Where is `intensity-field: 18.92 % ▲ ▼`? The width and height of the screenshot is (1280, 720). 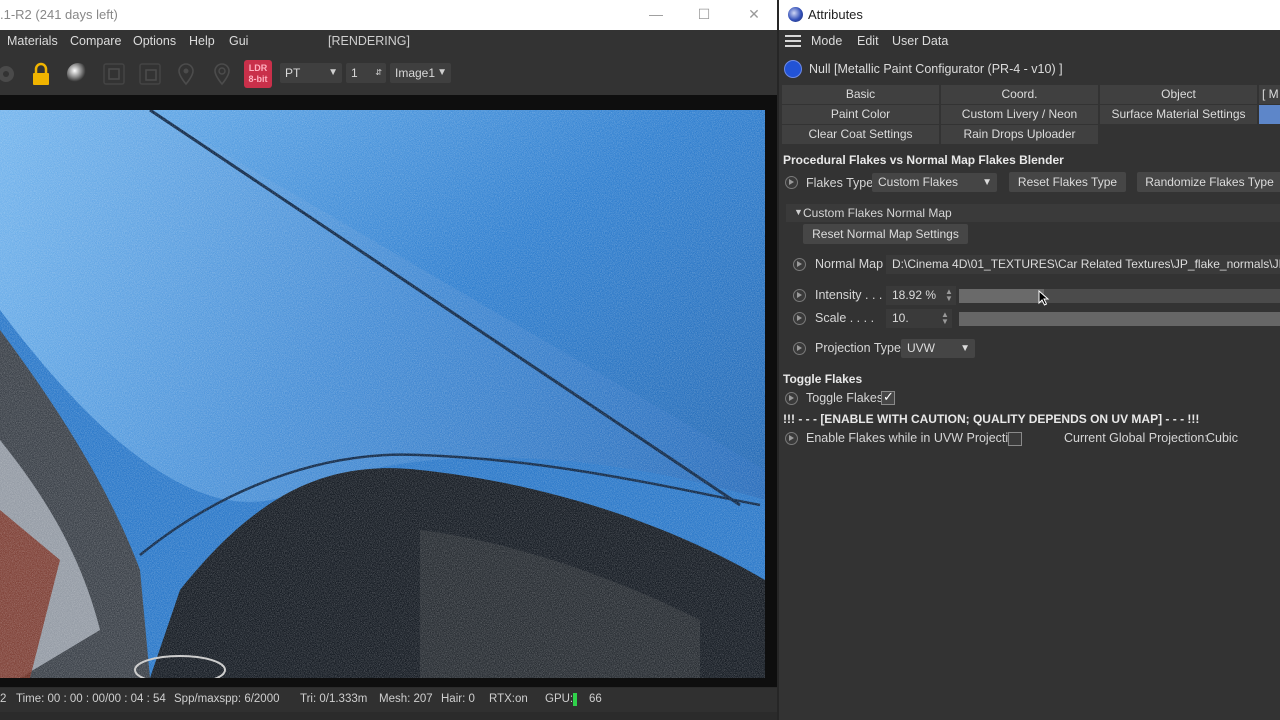 intensity-field: 18.92 % ▲ ▼ is located at coordinates (921, 295).